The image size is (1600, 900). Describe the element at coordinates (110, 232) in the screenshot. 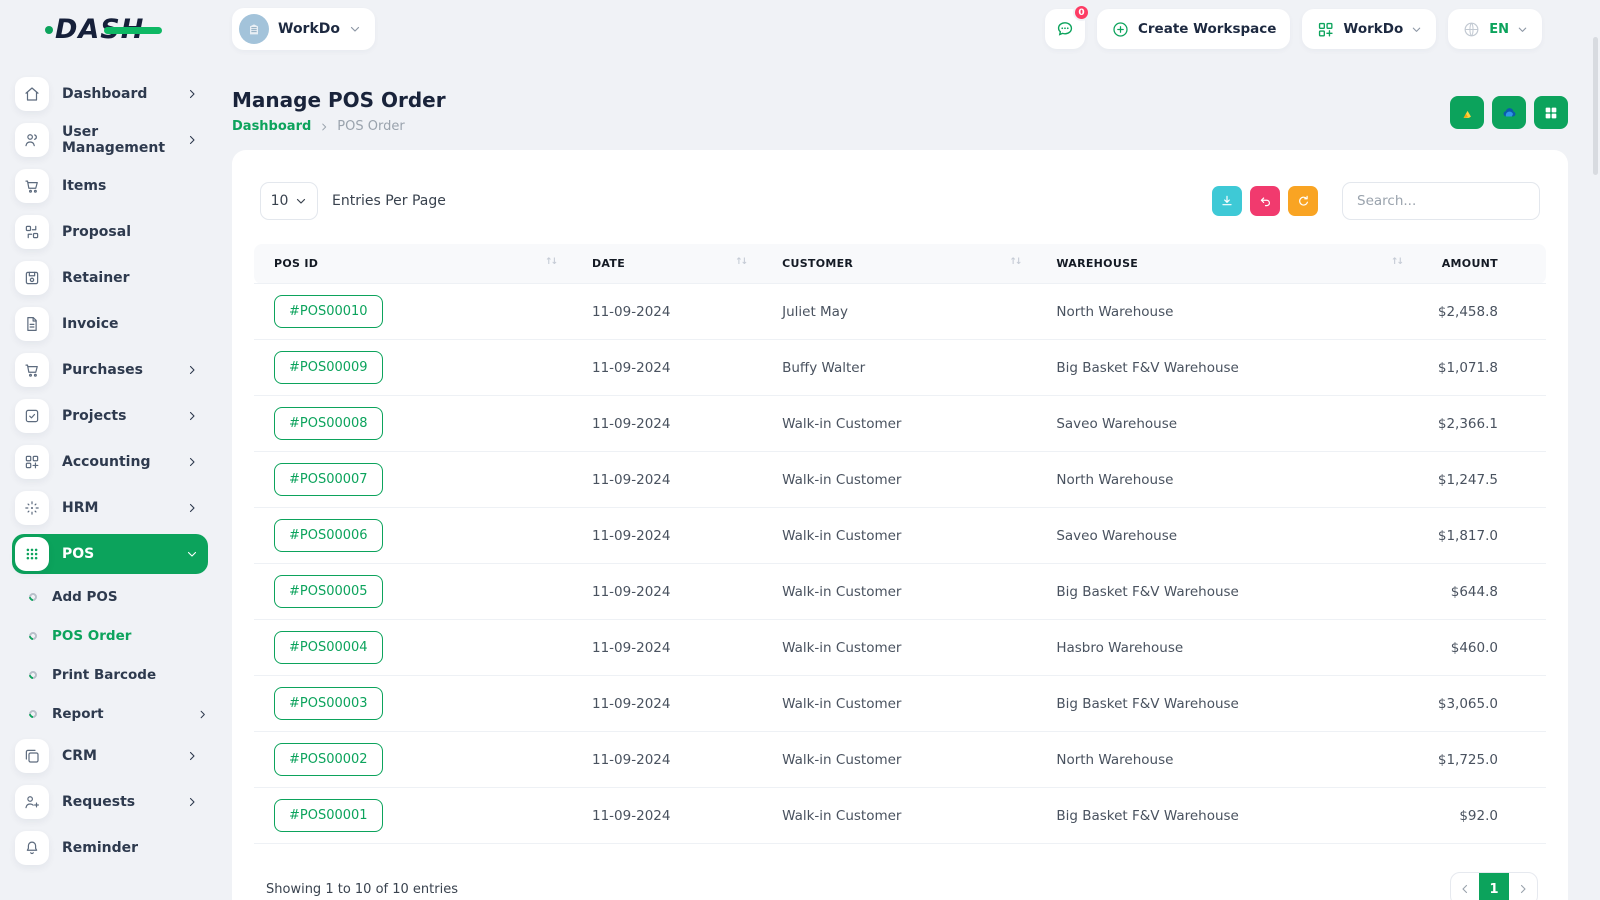

I see `sidebar-item-proposal: Proposal` at that location.